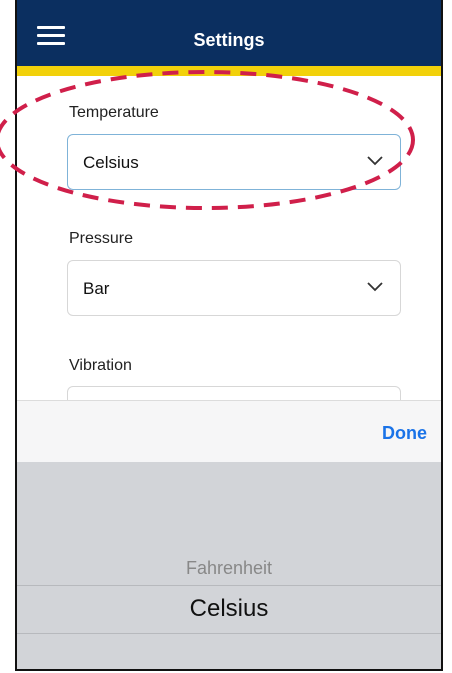 The width and height of the screenshot is (452, 673). I want to click on page-title: Settings, so click(229, 40).